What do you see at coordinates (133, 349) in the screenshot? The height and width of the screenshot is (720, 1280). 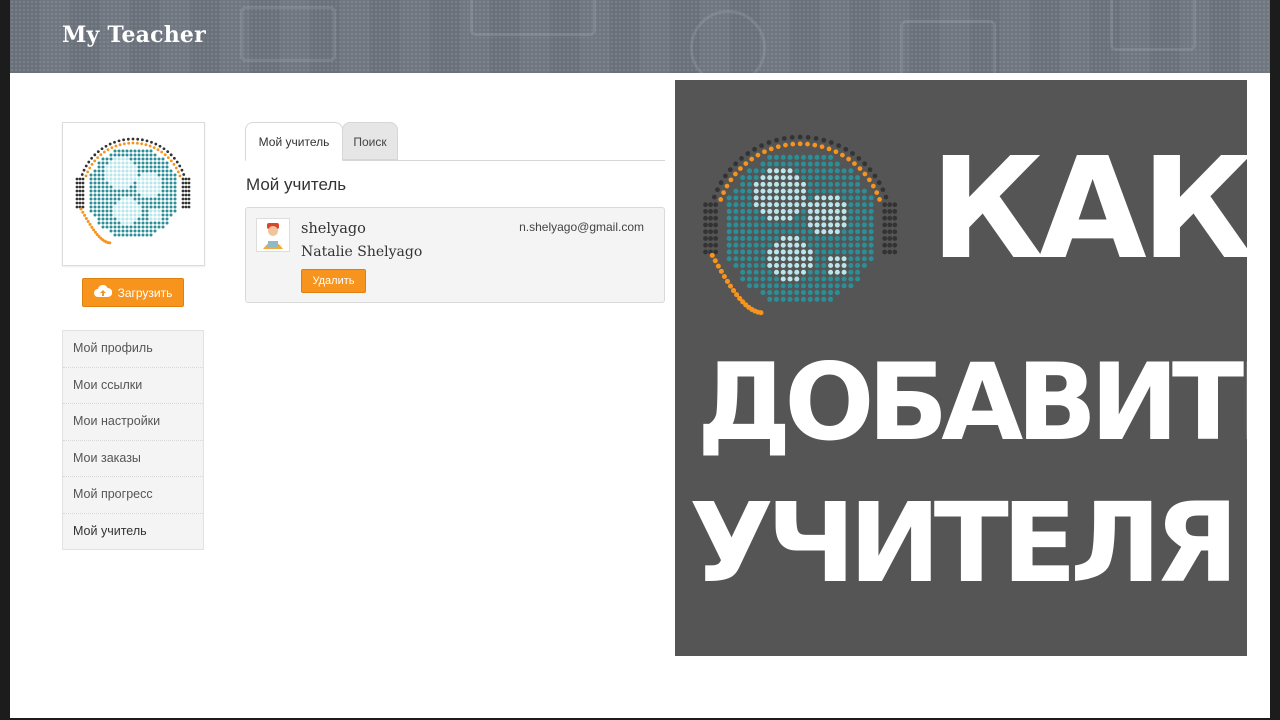 I see `menu-item-my-profile: Мой профиль` at bounding box center [133, 349].